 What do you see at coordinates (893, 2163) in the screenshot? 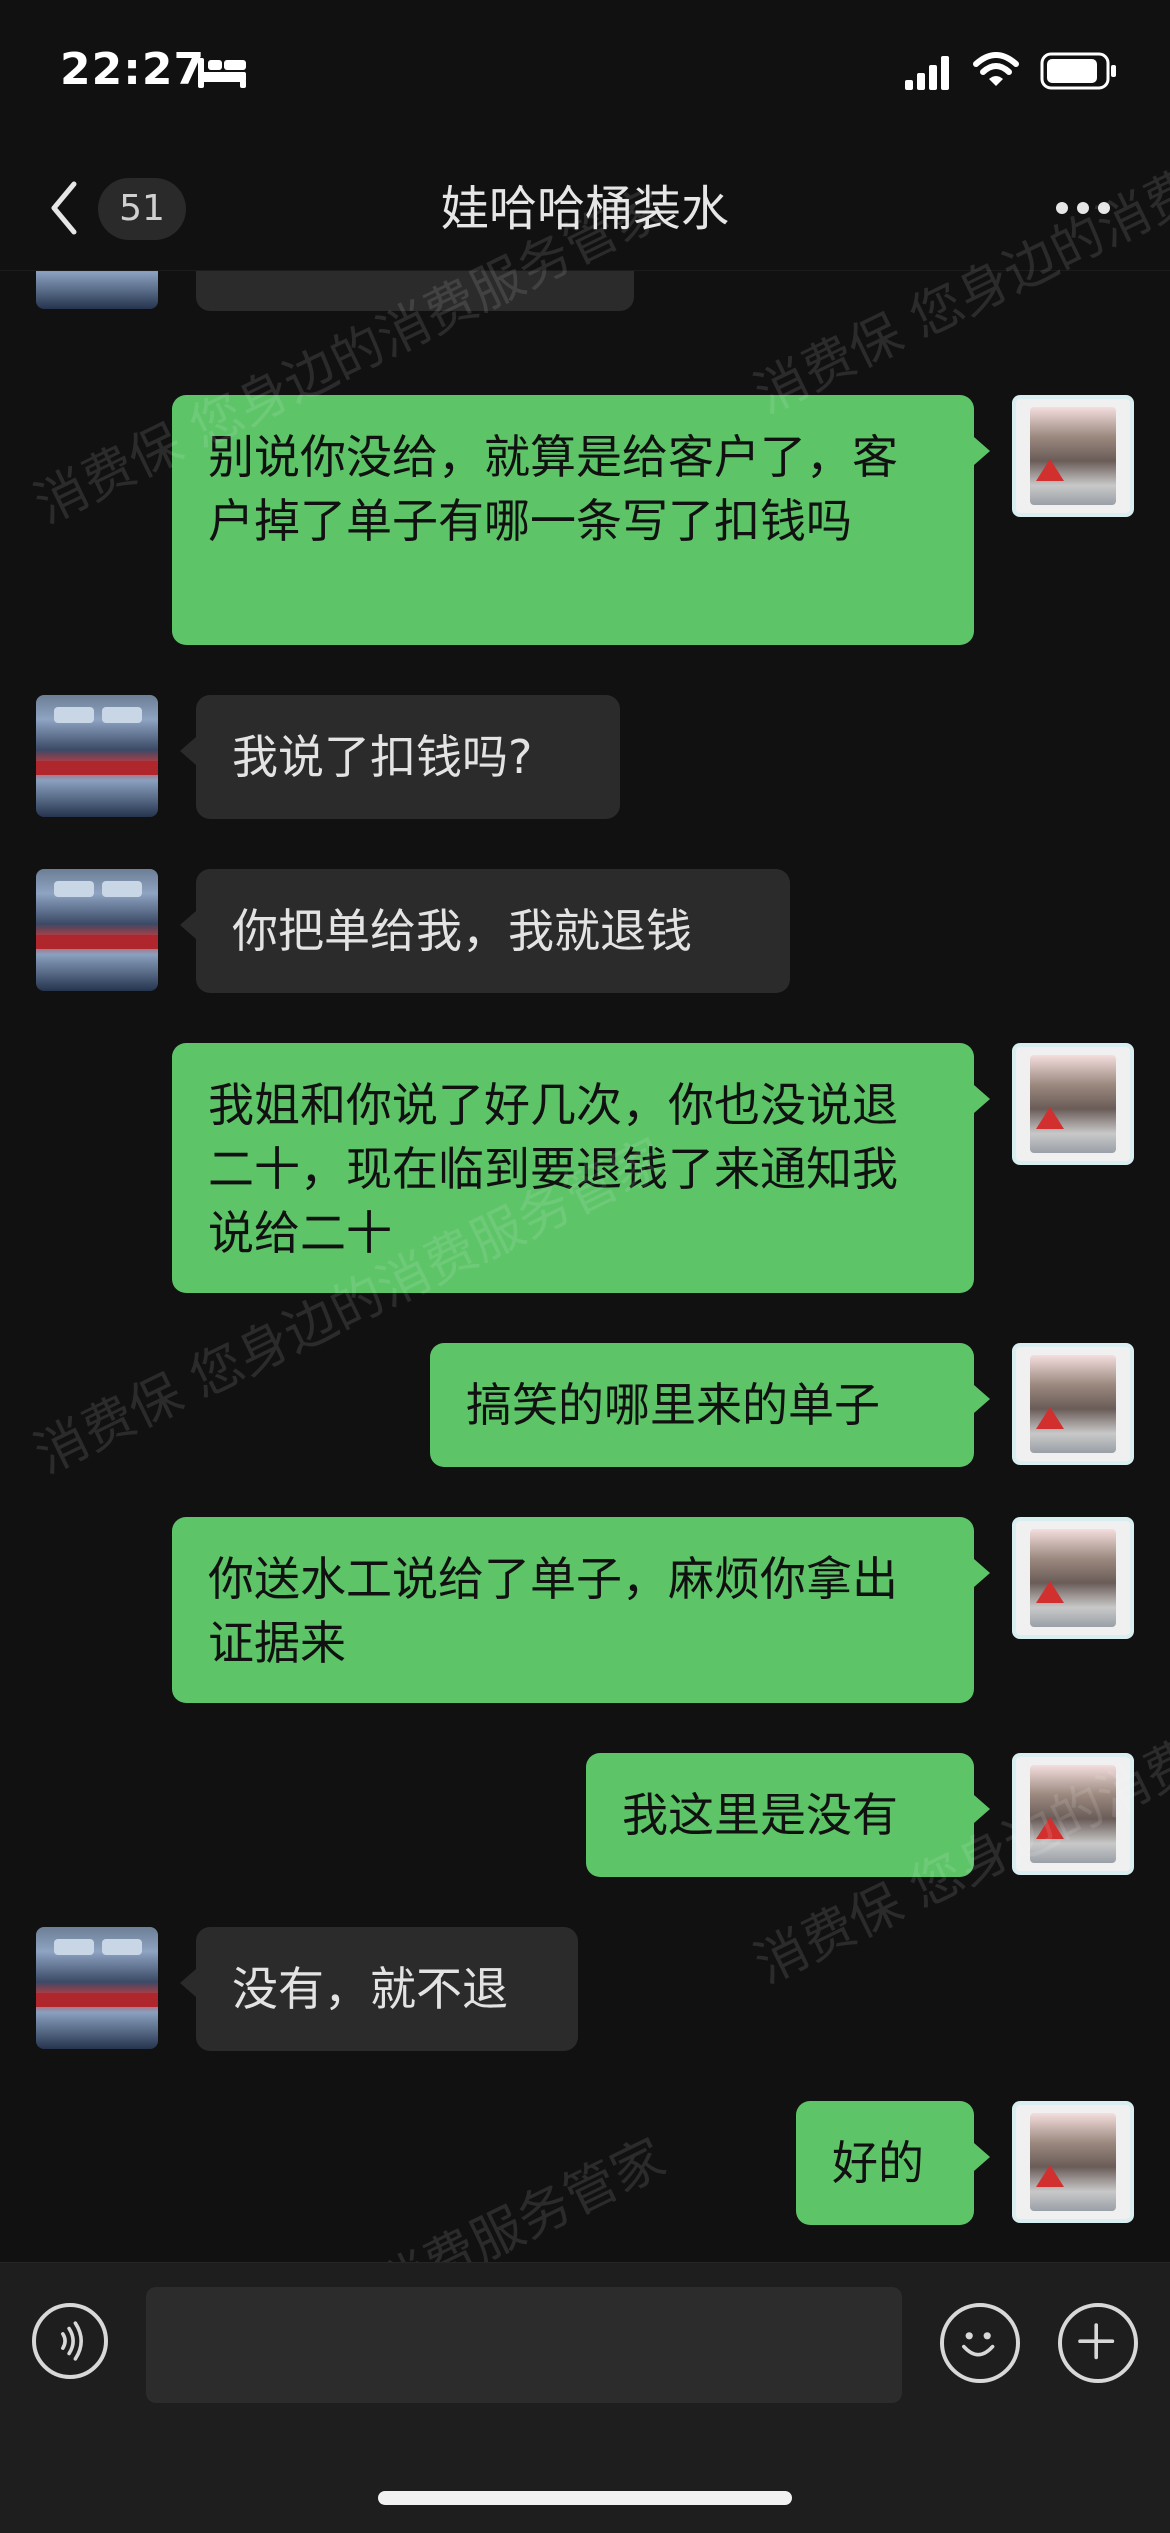
I see `outgoing-message-bubble: 好的` at bounding box center [893, 2163].